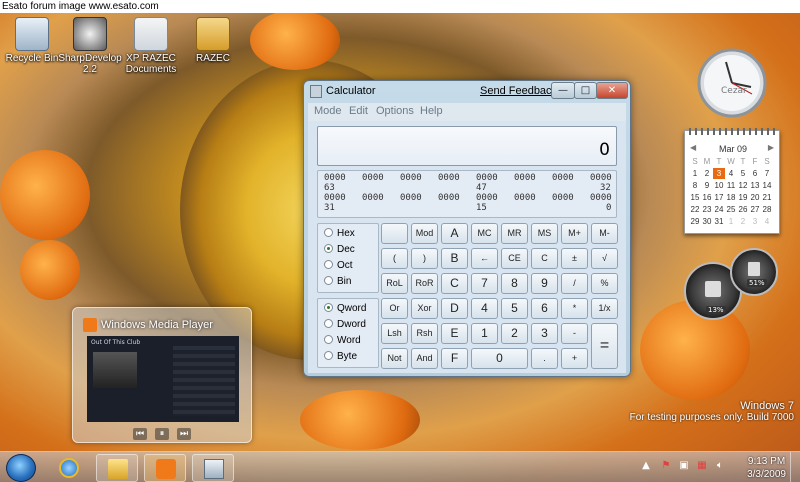 The image size is (800, 482). What do you see at coordinates (574, 358) in the screenshot?
I see `key-plus-button: +` at bounding box center [574, 358].